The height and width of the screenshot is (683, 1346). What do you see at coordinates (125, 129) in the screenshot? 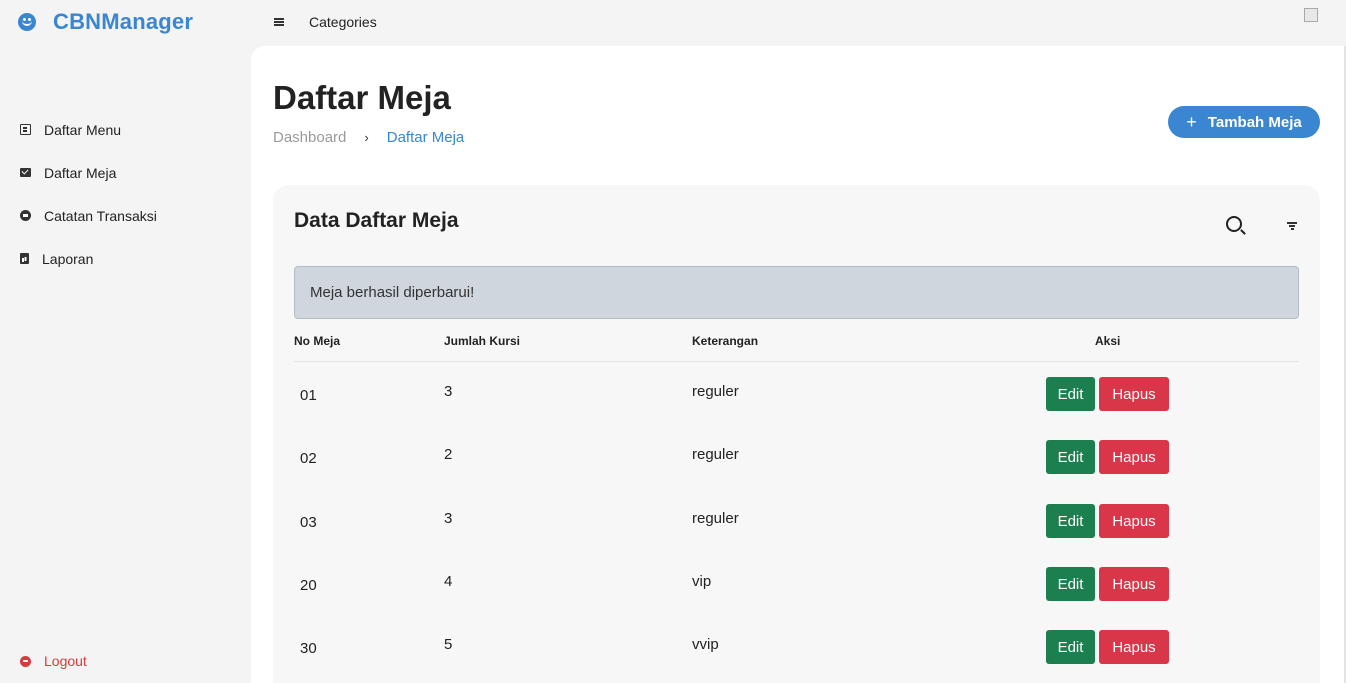
I see `sidebar-item-daftar-menu: Daftar Menu` at bounding box center [125, 129].